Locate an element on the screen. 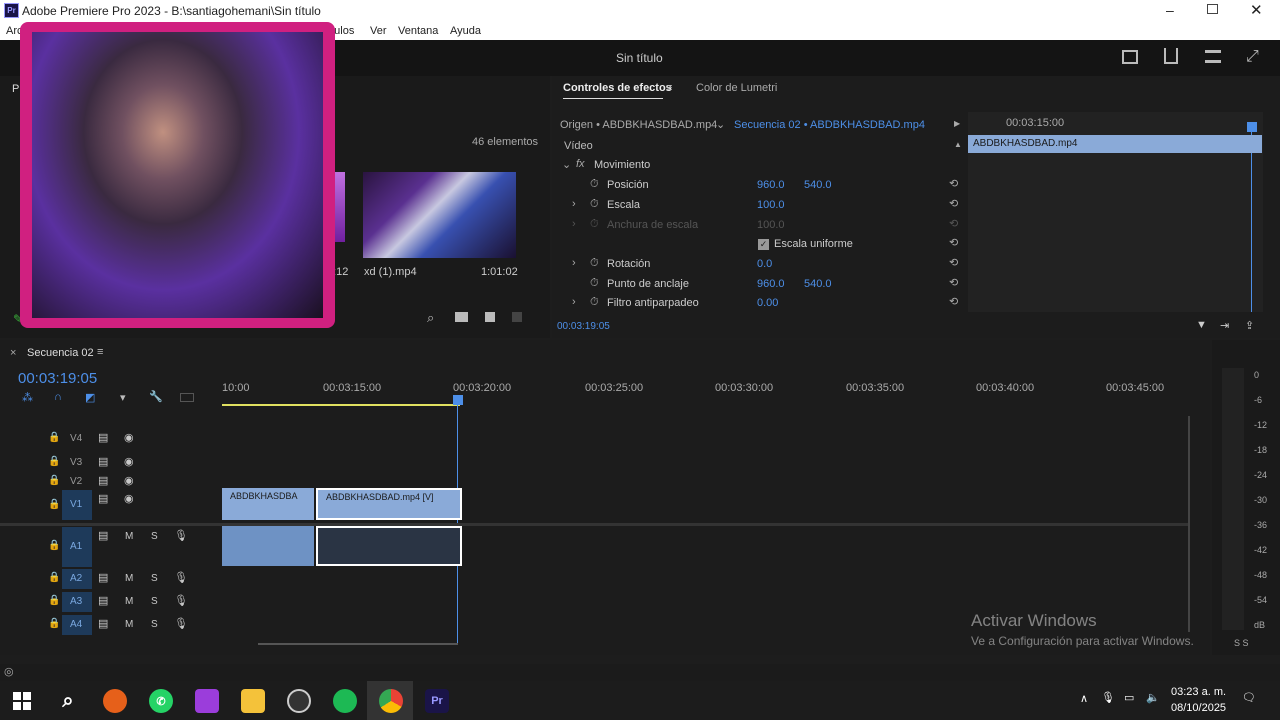 The width and height of the screenshot is (1280, 720). wrench-icon: 🔧 is located at coordinates (156, 396).